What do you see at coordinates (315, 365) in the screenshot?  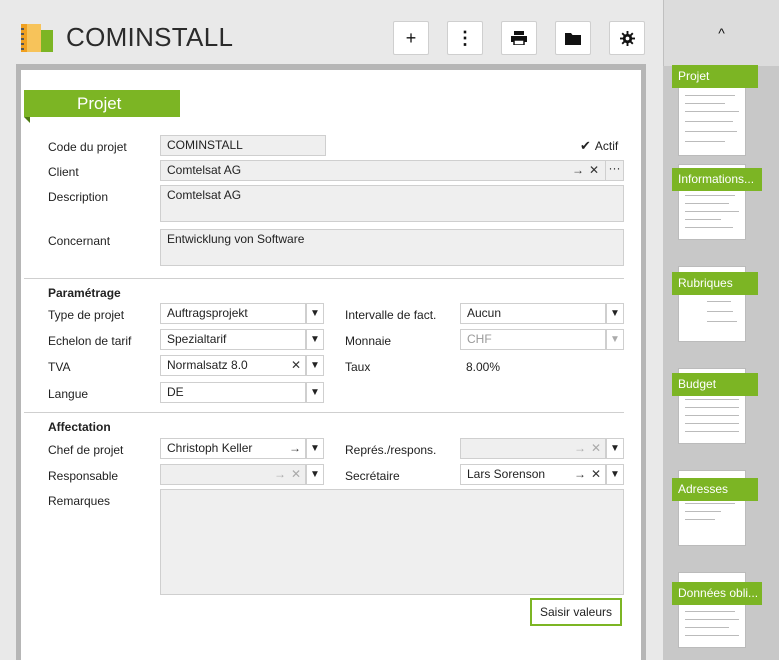 I see `tva-chevron-down-icon: ▼` at bounding box center [315, 365].